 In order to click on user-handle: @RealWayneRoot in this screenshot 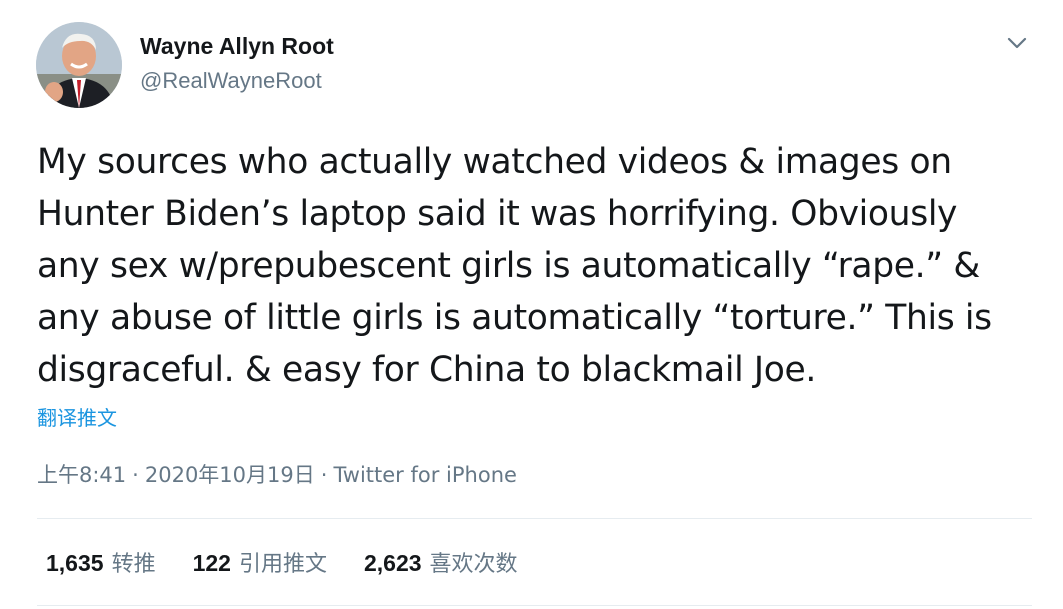, I will do `click(231, 81)`.